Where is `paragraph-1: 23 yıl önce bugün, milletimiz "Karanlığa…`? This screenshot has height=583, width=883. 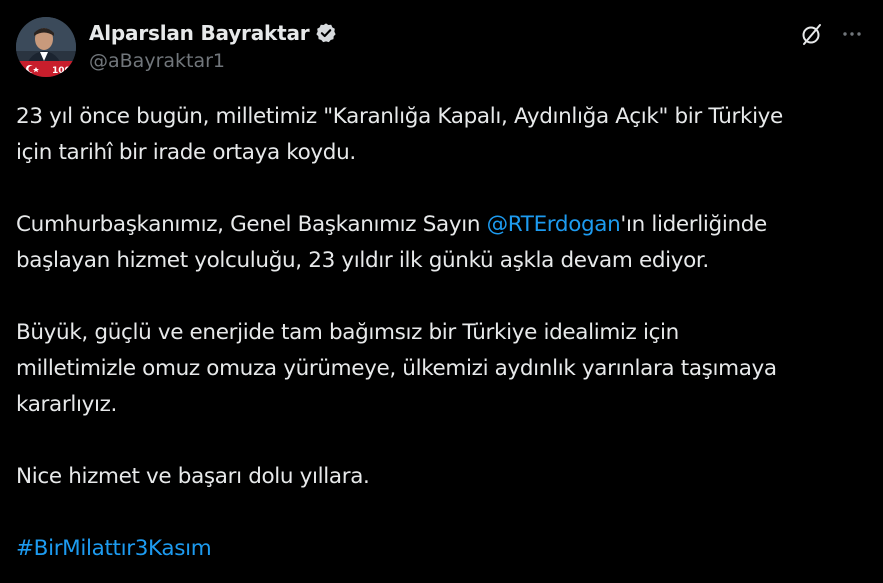 paragraph-1: 23 yıl önce bugün, milletimiz "Karanlığa… is located at coordinates (399, 134).